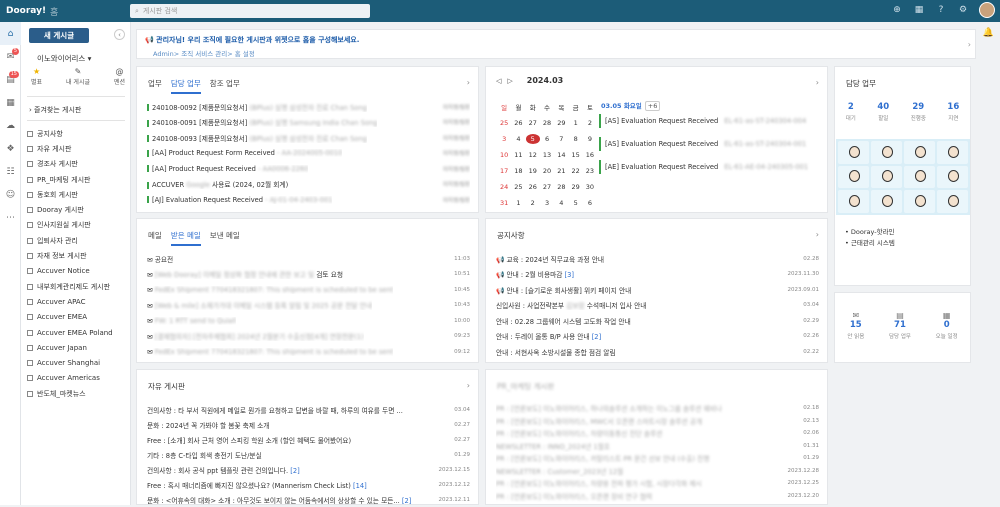  Describe the element at coordinates (509, 81) in the screenshot. I see `next-month-icon: ▷` at that location.